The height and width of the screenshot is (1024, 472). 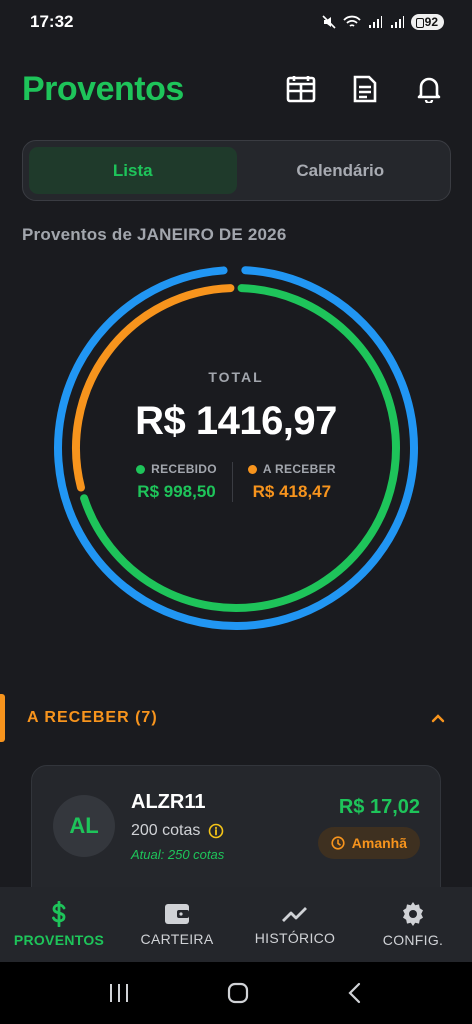 What do you see at coordinates (338, 843) in the screenshot?
I see `clock-icon` at bounding box center [338, 843].